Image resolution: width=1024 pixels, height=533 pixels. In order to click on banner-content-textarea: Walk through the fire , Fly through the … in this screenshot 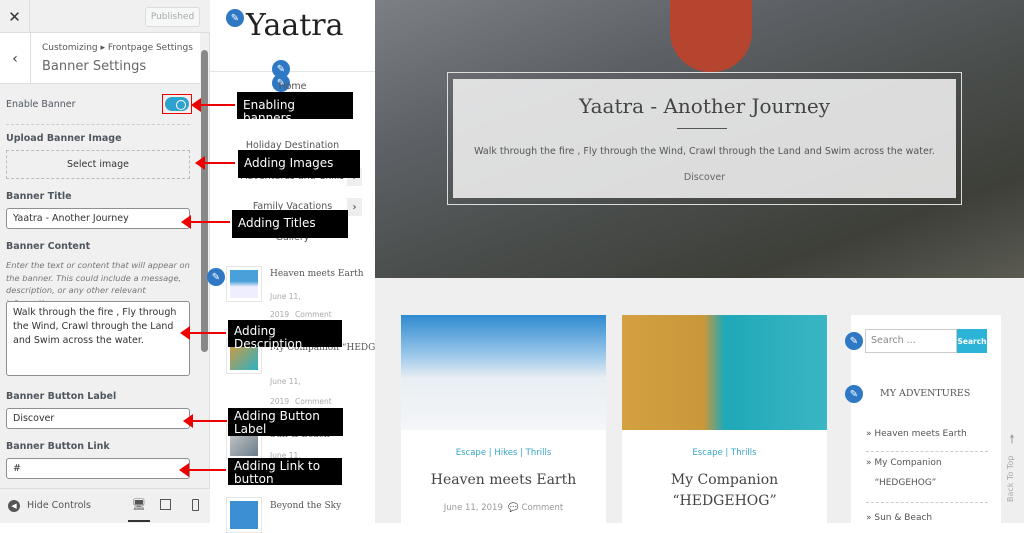, I will do `click(98, 338)`.